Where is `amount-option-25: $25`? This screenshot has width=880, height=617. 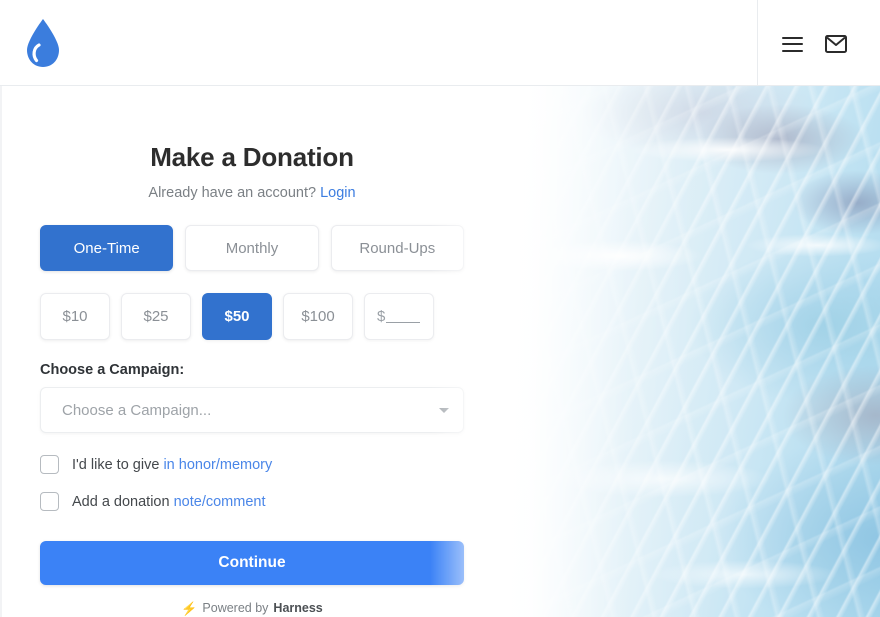
amount-option-25: $25 is located at coordinates (156, 316).